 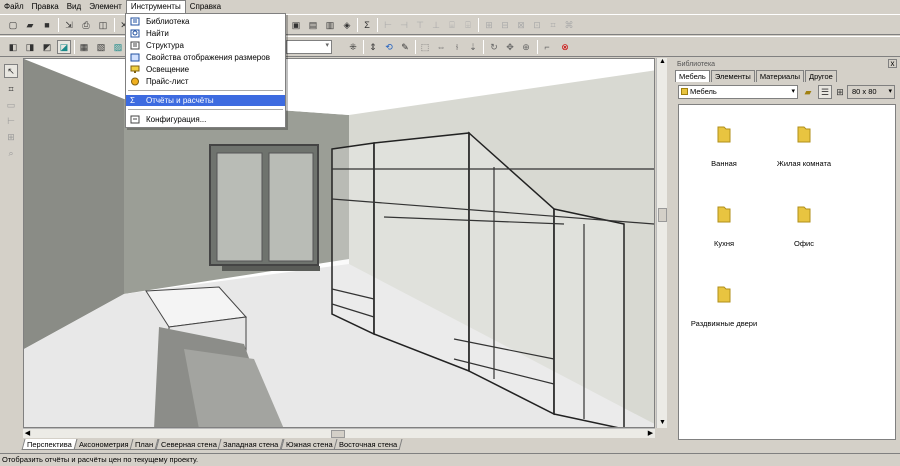 I want to click on view-combo: ▾, so click(x=309, y=47).